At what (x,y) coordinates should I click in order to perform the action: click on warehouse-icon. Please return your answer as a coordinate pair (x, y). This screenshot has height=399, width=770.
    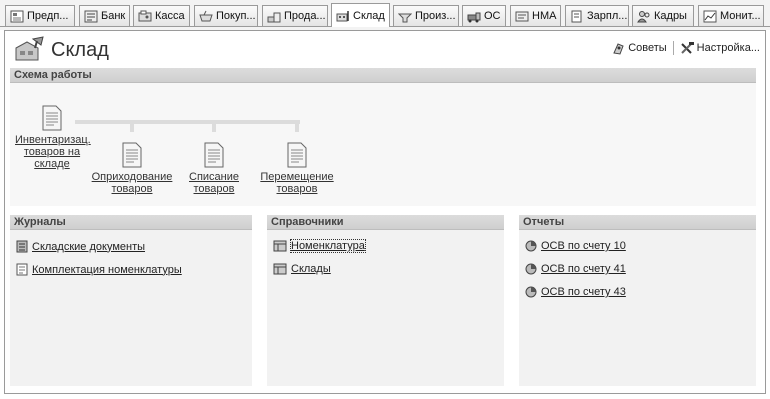
    Looking at the image, I should click on (342, 16).